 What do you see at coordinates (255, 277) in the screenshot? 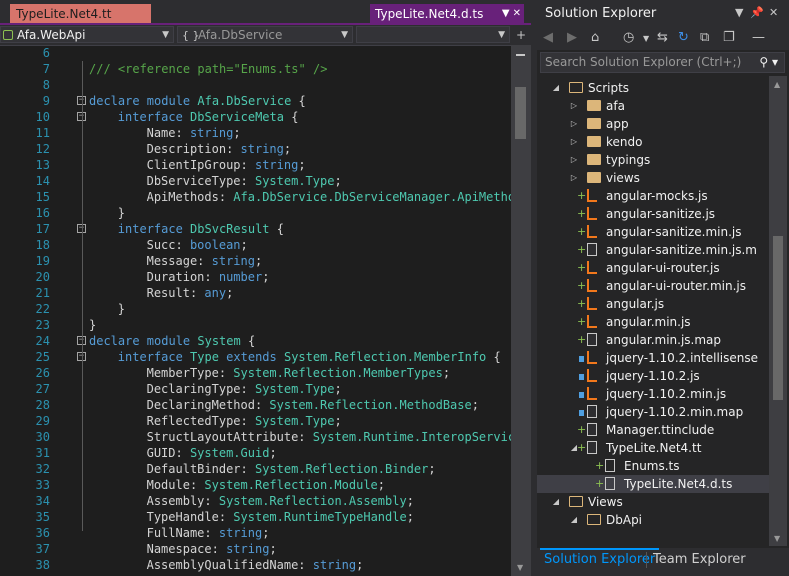
I see `code-line: 20 Duration: number;` at bounding box center [255, 277].